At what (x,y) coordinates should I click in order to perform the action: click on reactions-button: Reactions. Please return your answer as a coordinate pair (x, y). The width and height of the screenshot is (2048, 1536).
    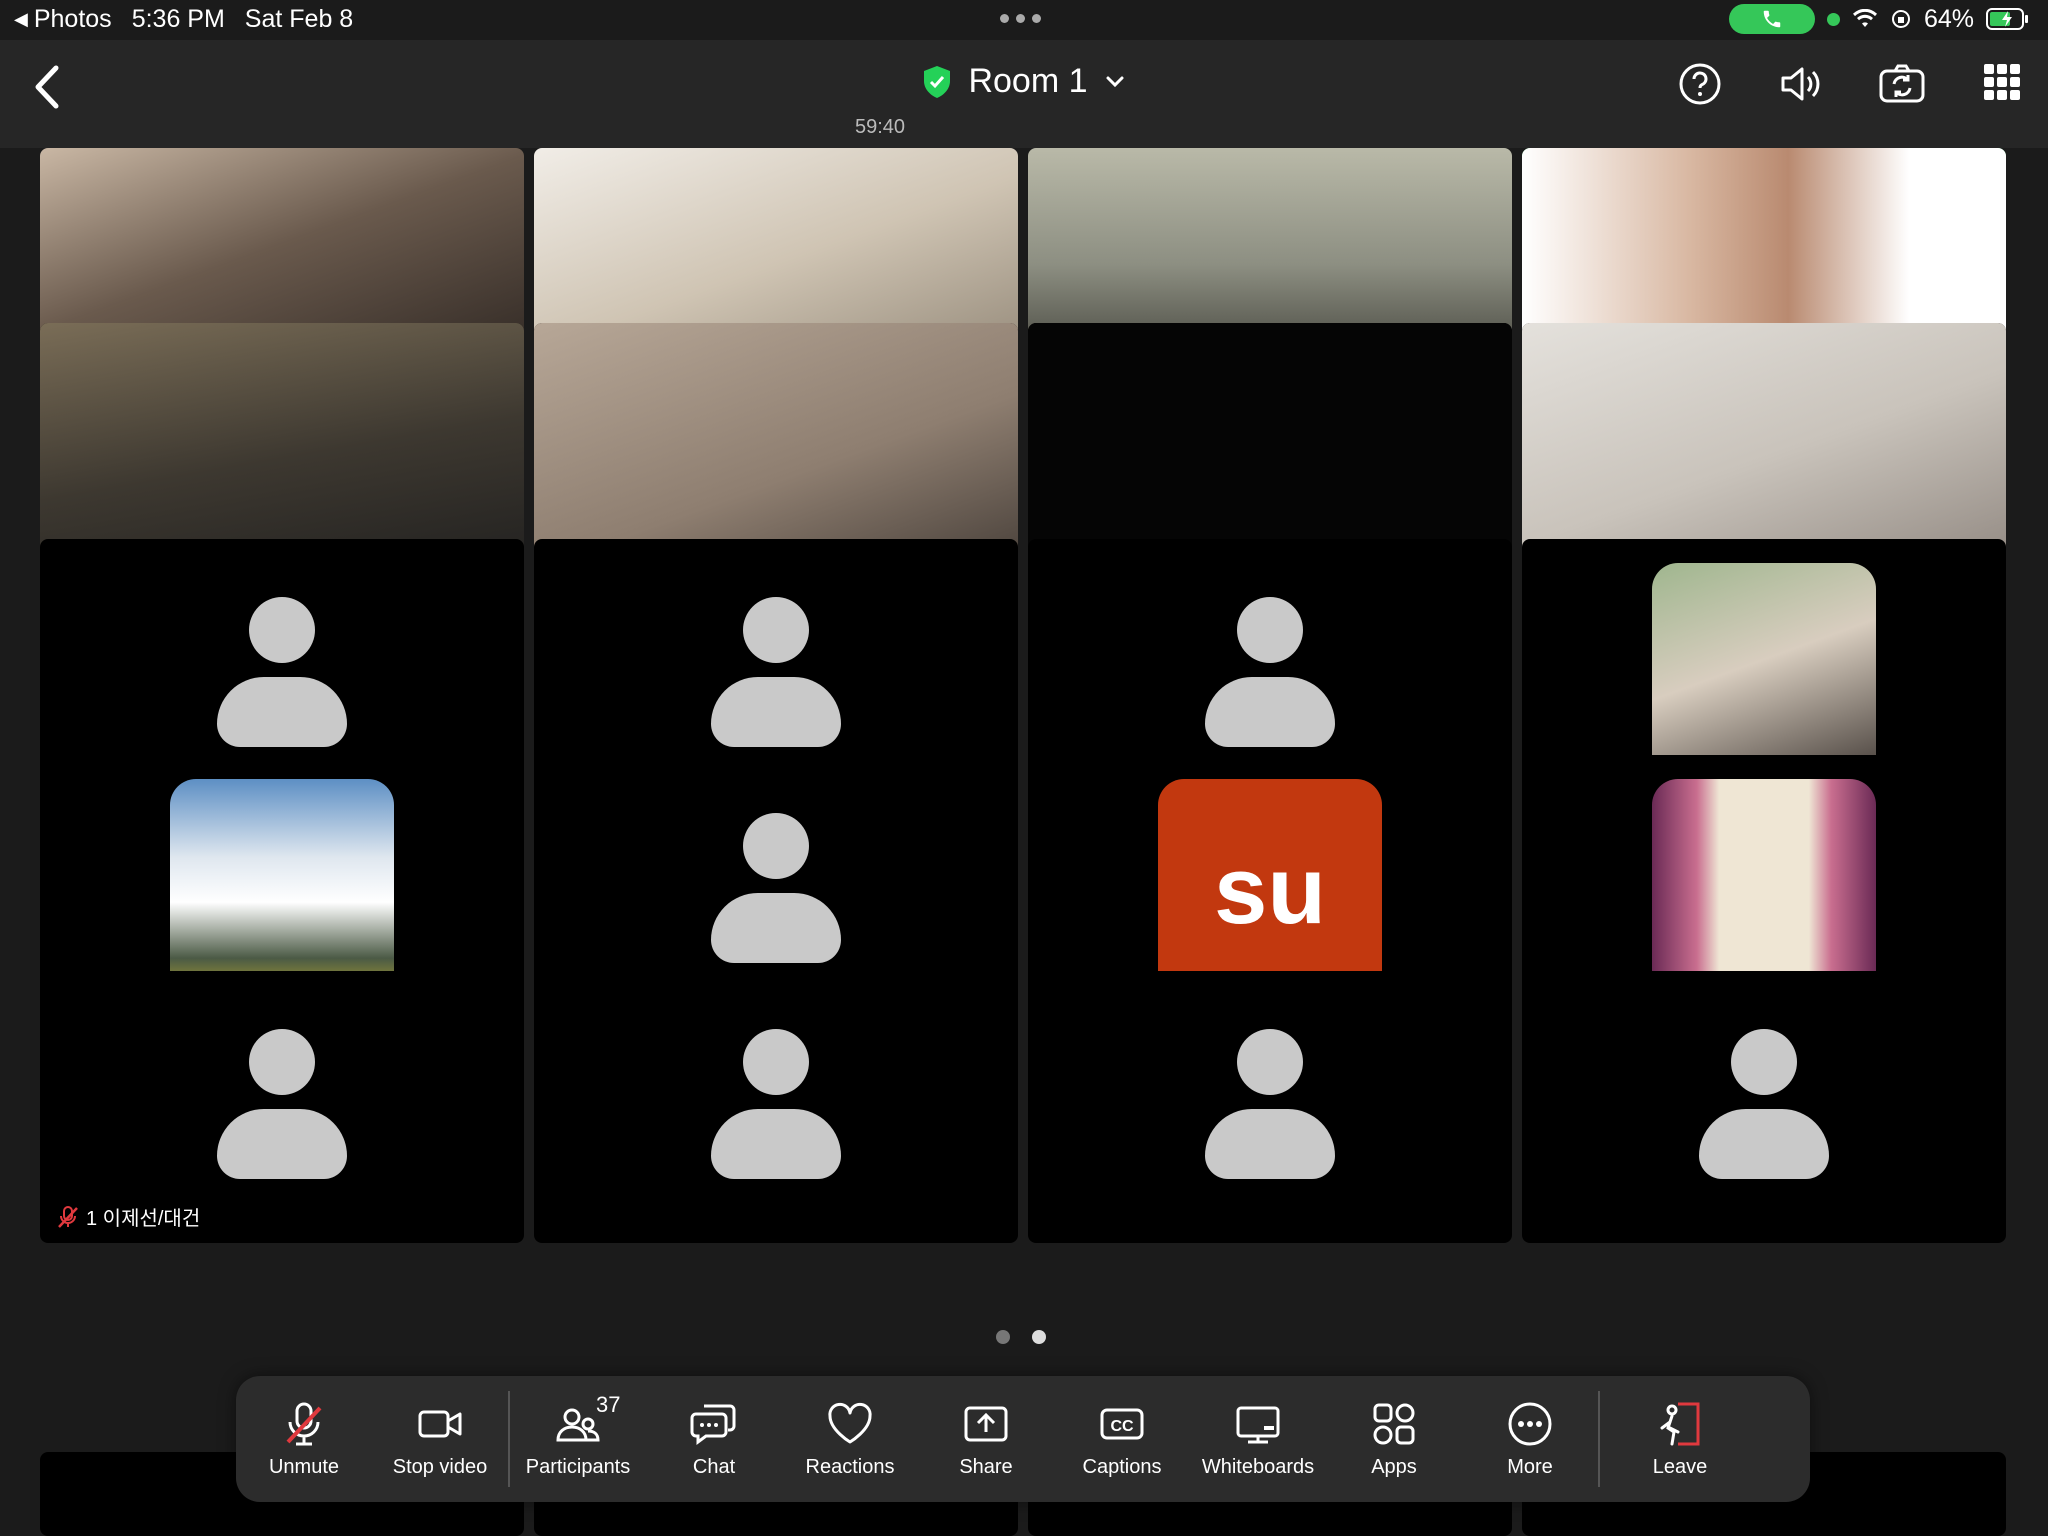
    Looking at the image, I should click on (850, 1439).